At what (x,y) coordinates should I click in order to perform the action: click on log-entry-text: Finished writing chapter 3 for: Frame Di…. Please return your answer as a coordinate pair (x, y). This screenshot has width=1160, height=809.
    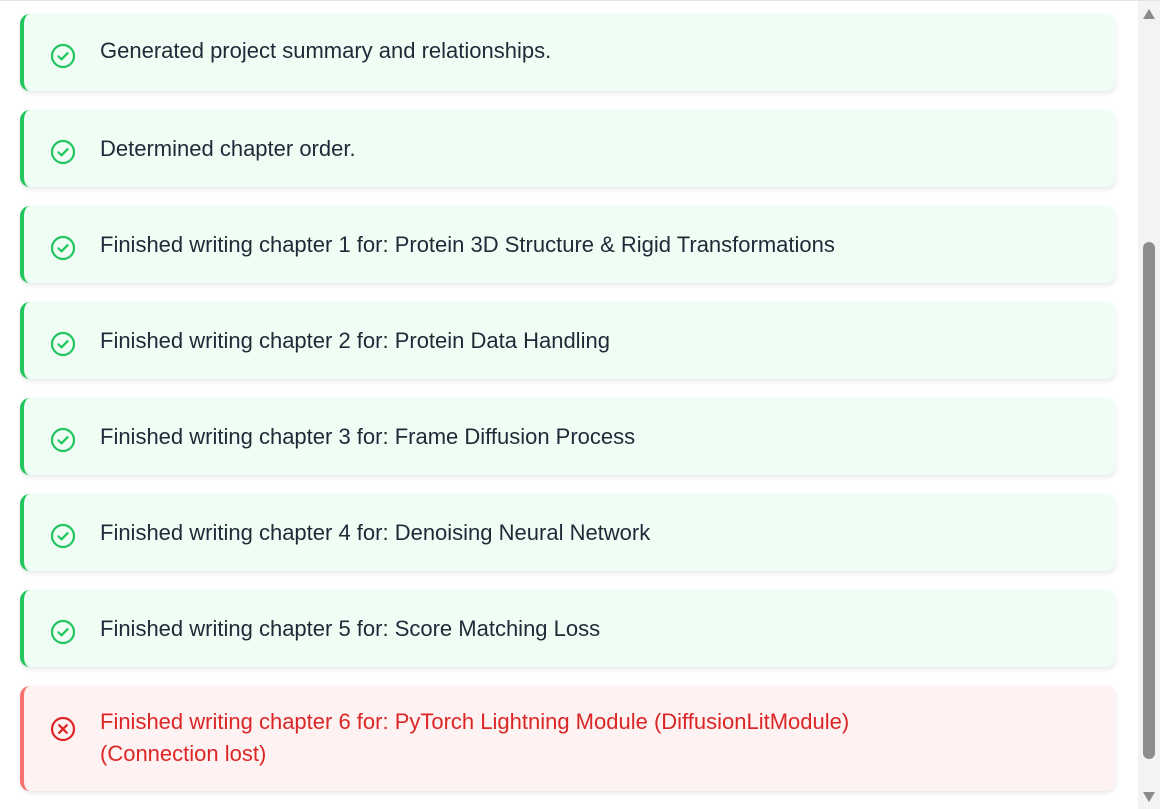
    Looking at the image, I should click on (368, 436).